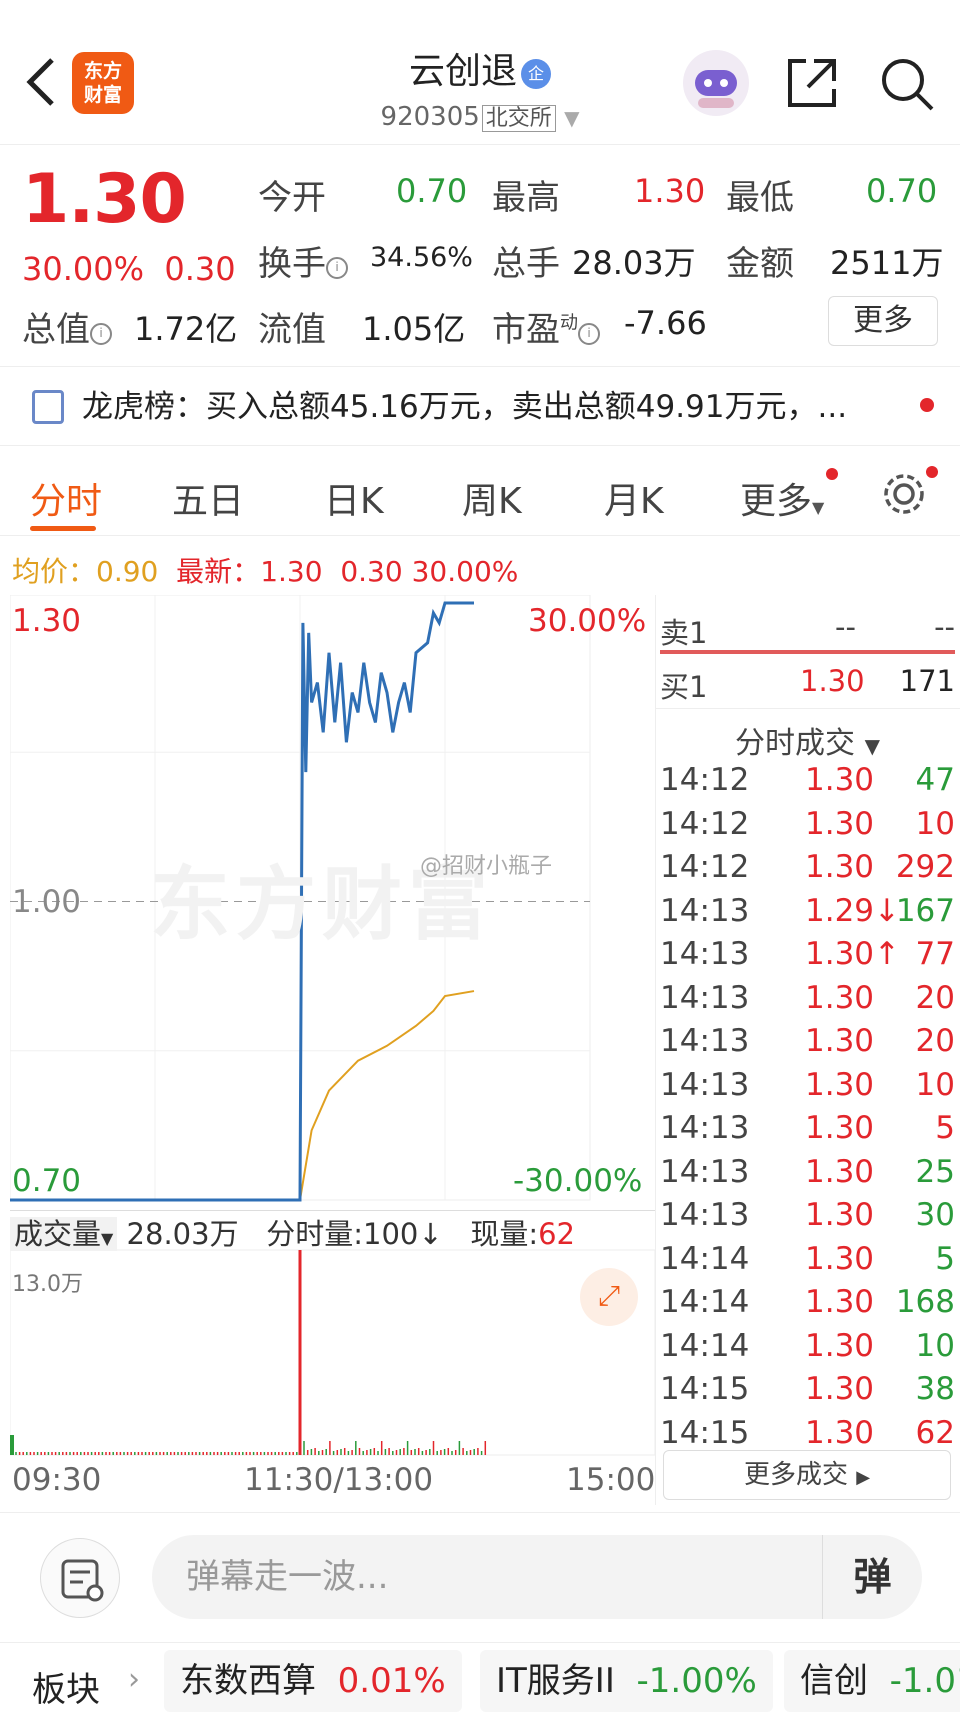 The image size is (960, 1724). I want to click on danmu-toggle-button: 弹, so click(872, 1577).